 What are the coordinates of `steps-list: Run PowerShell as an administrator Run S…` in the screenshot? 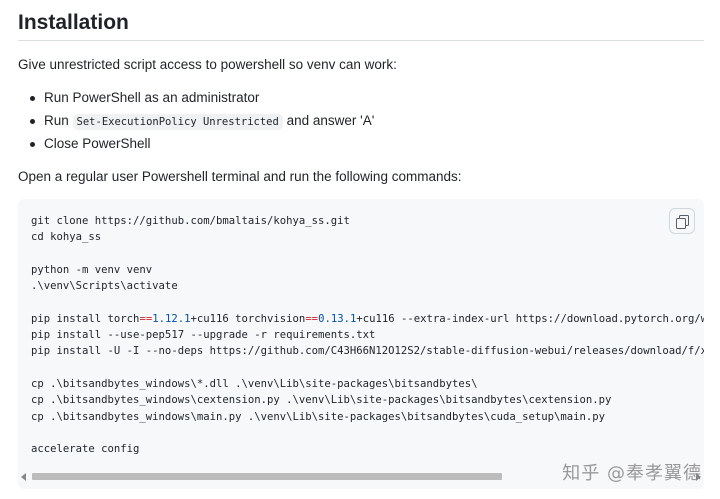 It's located at (201, 122).